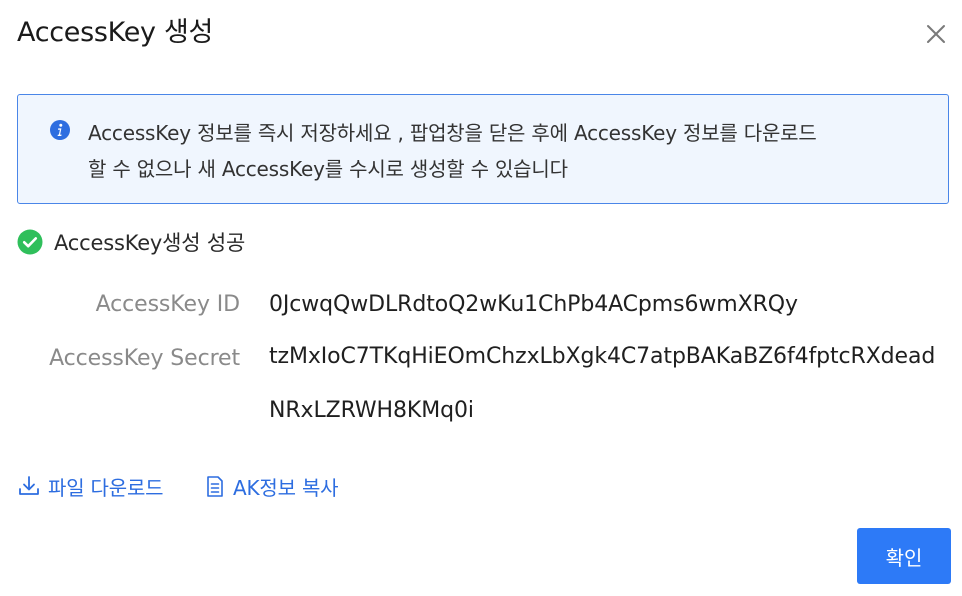 This screenshot has width=962, height=596. Describe the element at coordinates (533, 304) in the screenshot. I see `accesskey-id-value: 0JcwqQwDLRdtoQ2wKu1ChPb4ACpms6wmXRQy` at that location.